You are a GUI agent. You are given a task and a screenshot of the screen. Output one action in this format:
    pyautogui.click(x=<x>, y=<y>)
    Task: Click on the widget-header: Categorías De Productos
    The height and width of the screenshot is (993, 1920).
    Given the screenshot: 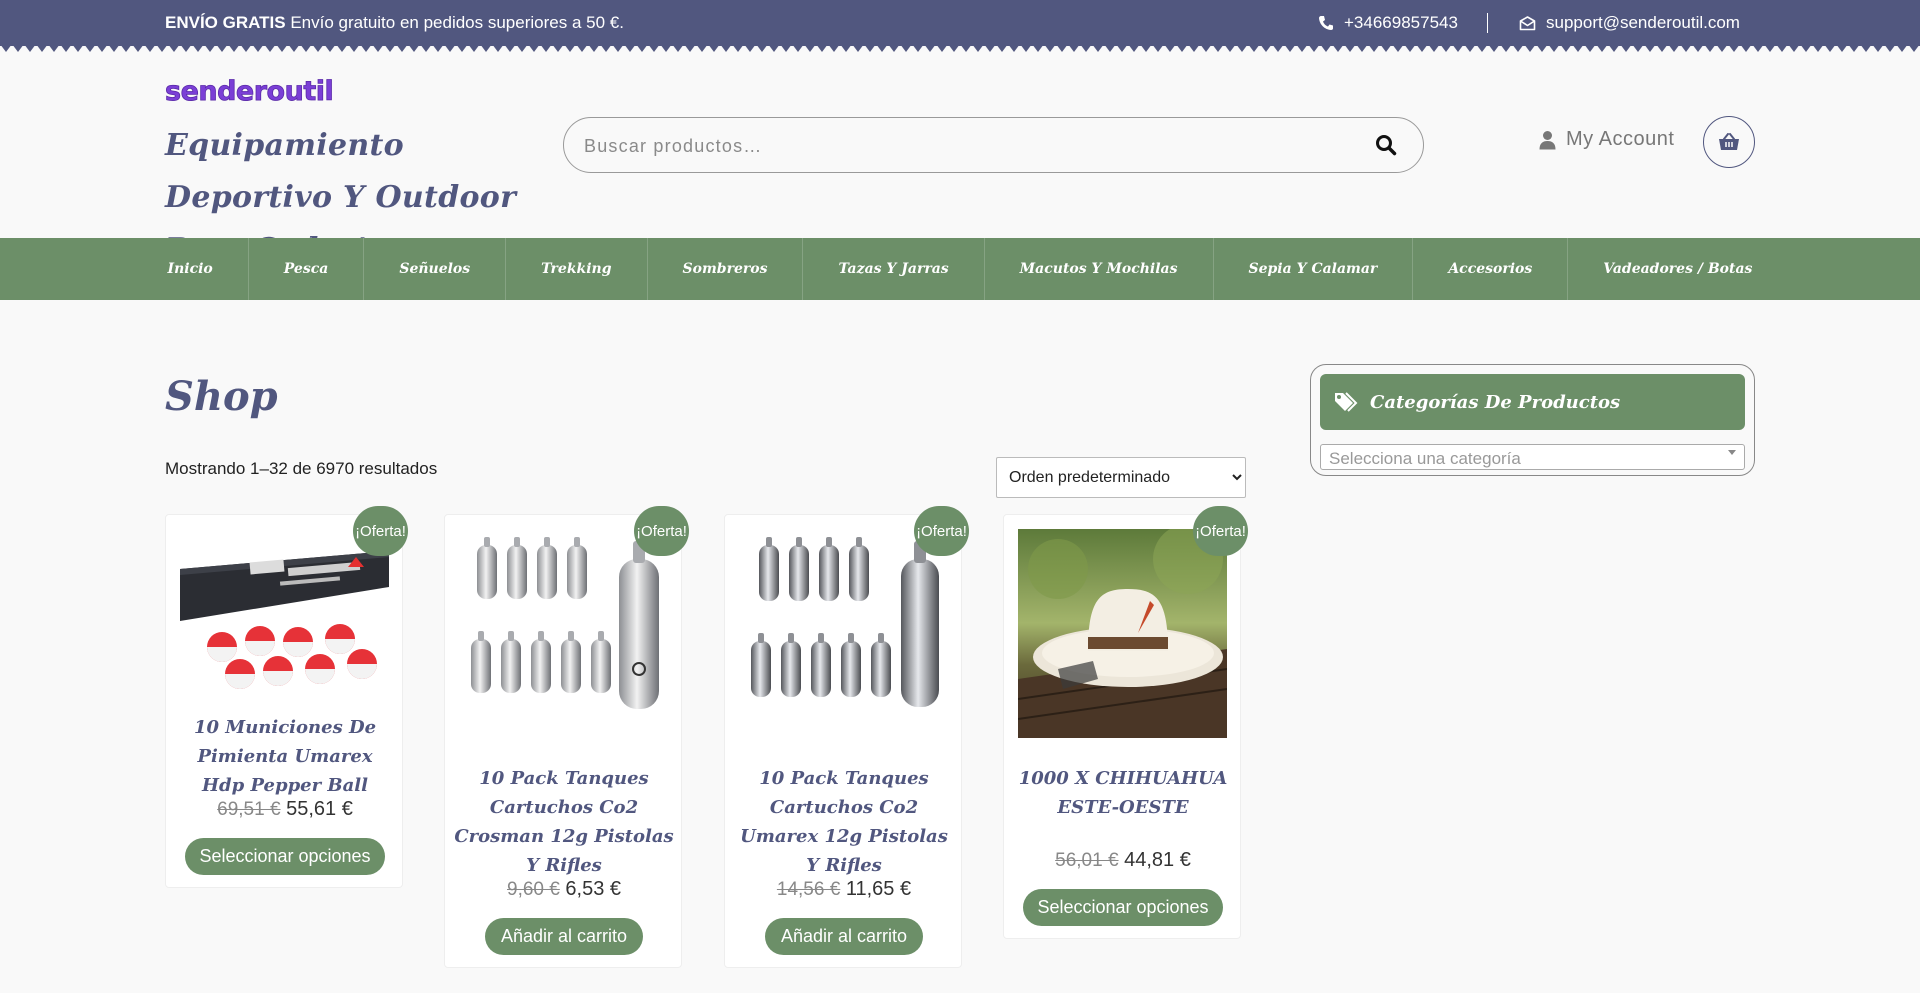 What is the action you would take?
    pyautogui.click(x=1532, y=402)
    